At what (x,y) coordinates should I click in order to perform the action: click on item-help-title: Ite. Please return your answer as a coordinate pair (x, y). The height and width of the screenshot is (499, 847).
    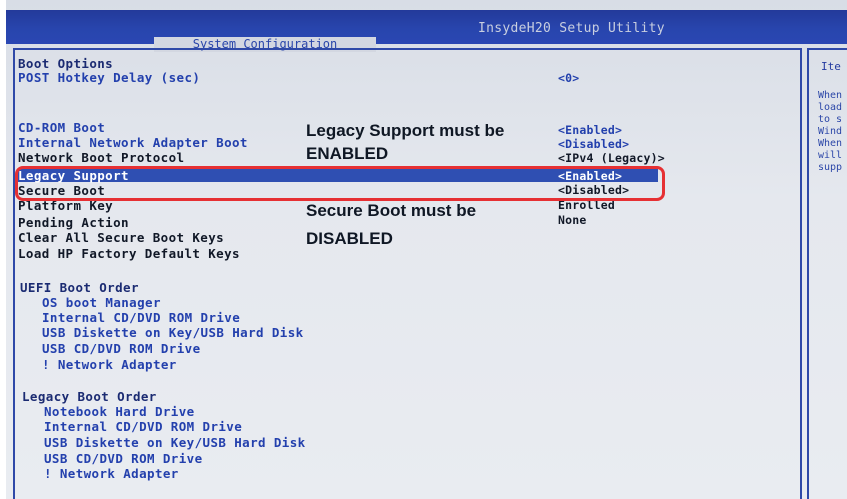
    Looking at the image, I should click on (831, 66).